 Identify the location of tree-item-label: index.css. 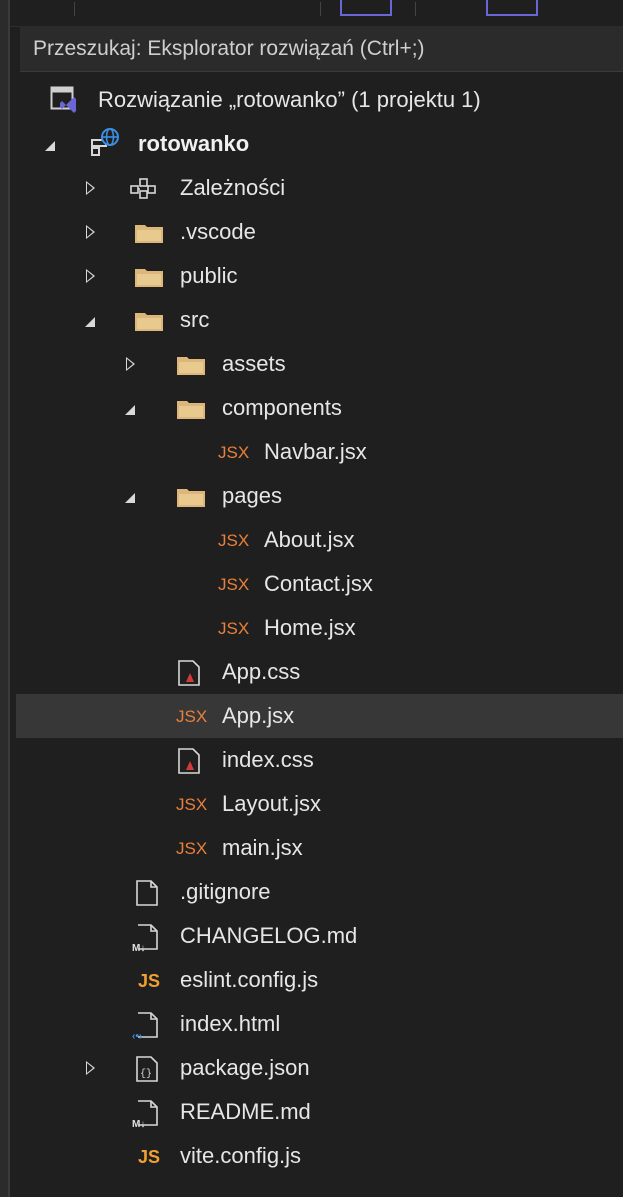
(268, 759).